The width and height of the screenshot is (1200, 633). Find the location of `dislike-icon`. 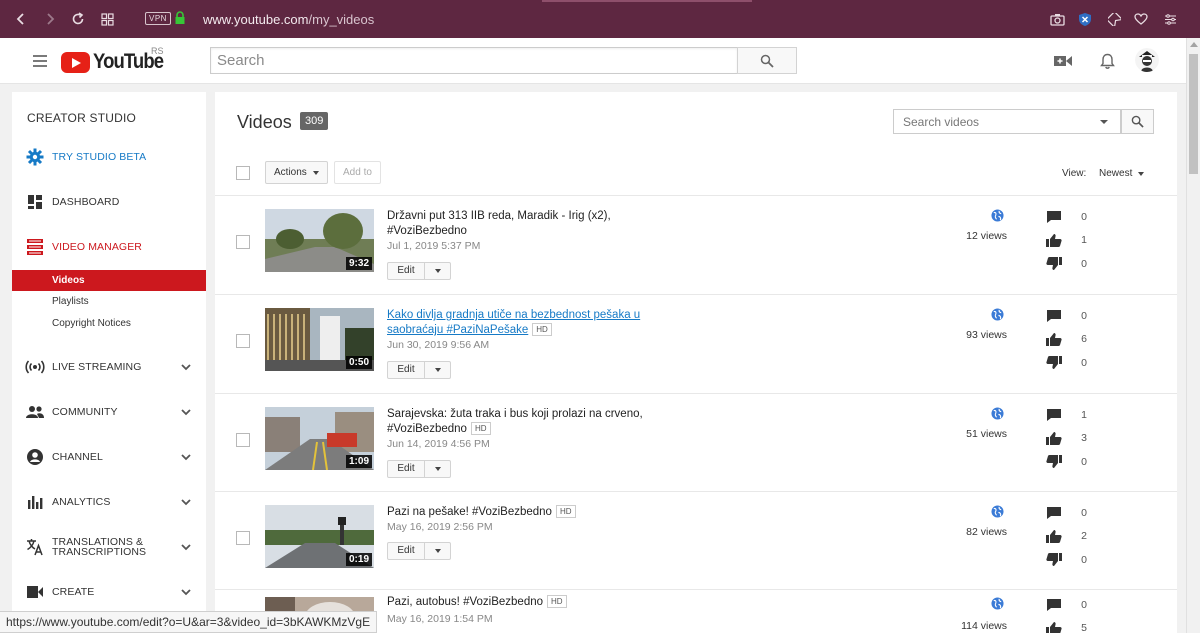

dislike-icon is located at coordinates (1054, 559).